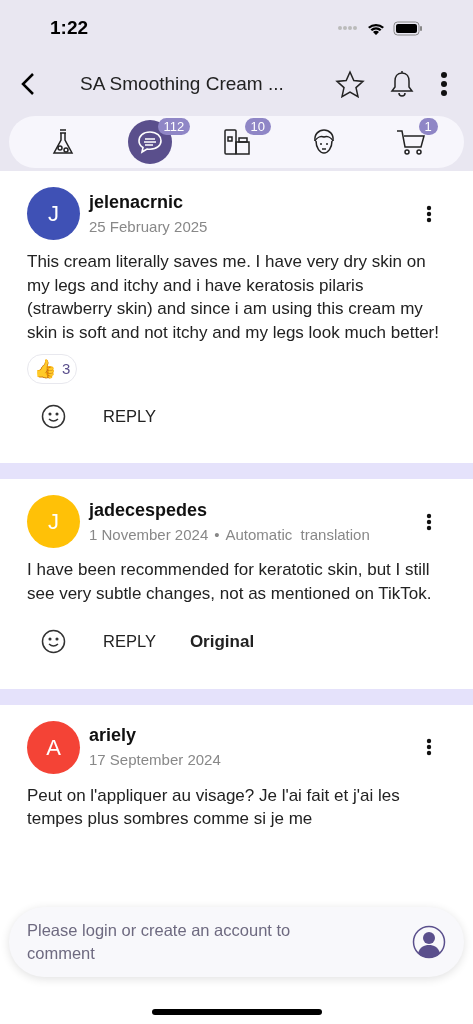  Describe the element at coordinates (350, 84) in the screenshot. I see `star-icon` at that location.